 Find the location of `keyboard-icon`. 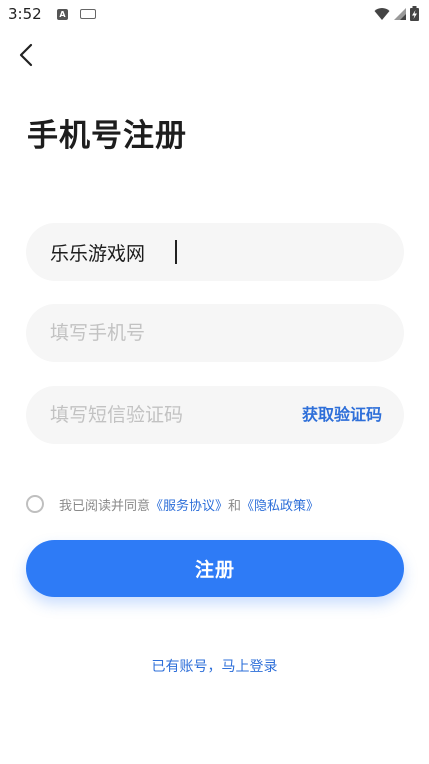

keyboard-icon is located at coordinates (88, 14).